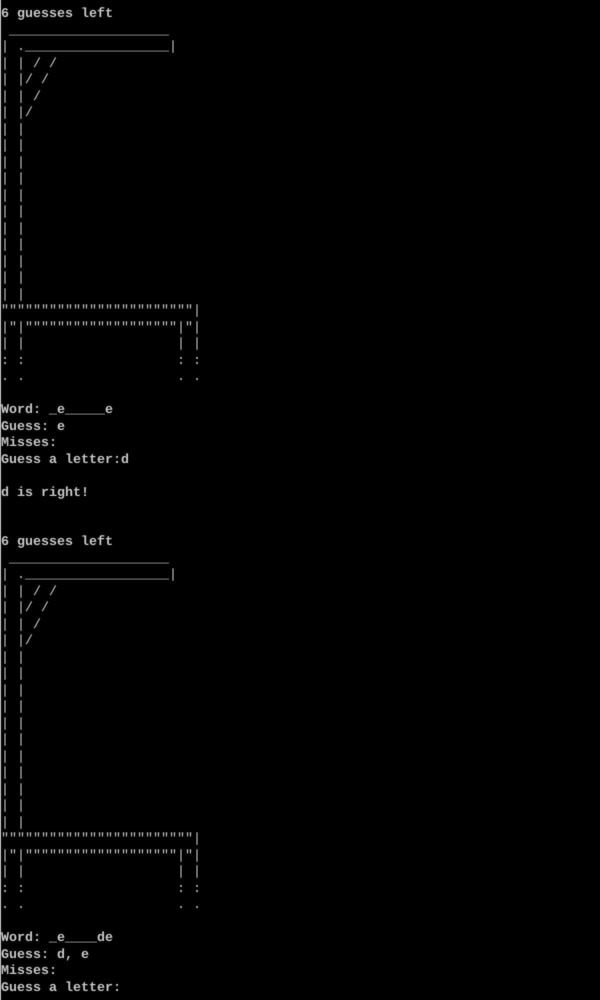  Describe the element at coordinates (57, 939) in the screenshot. I see `console-line: Word: _e____de` at that location.